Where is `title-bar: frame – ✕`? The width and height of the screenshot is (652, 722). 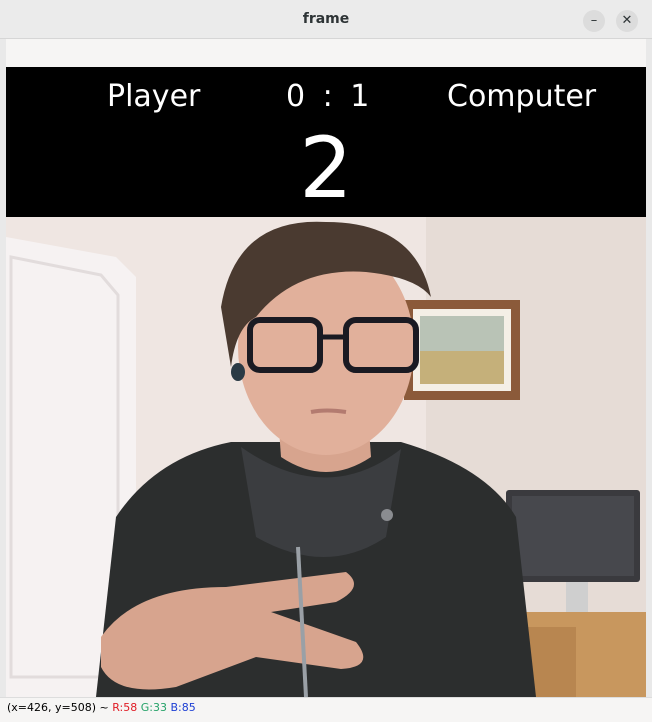 title-bar: frame – ✕ is located at coordinates (326, 19).